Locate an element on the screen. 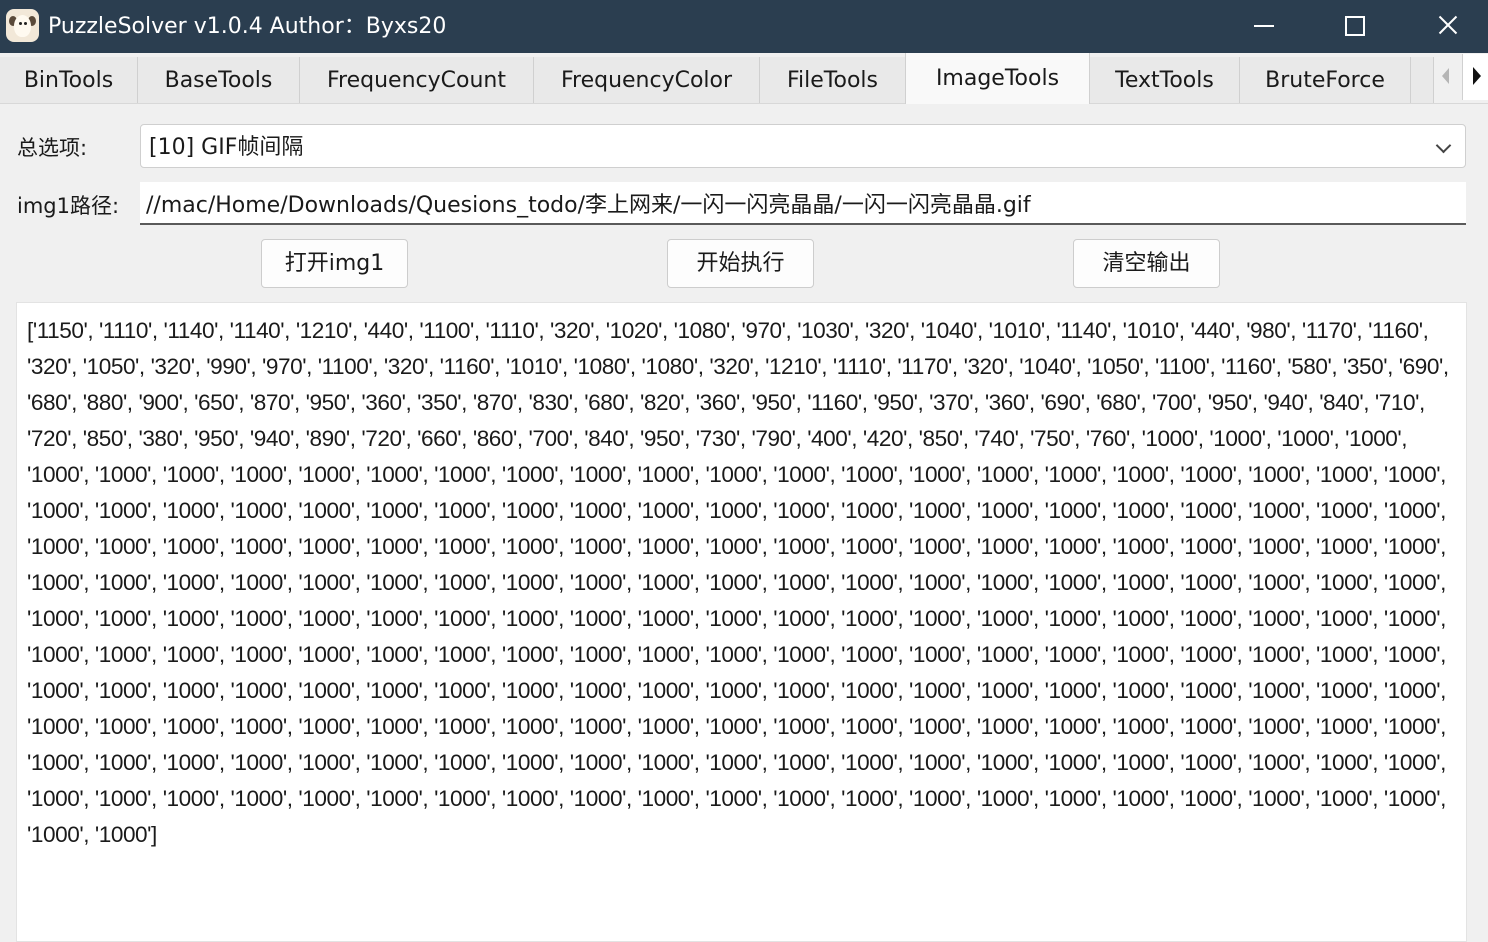 The image size is (1488, 942). open-img1-button: 打开img1 is located at coordinates (334, 263).